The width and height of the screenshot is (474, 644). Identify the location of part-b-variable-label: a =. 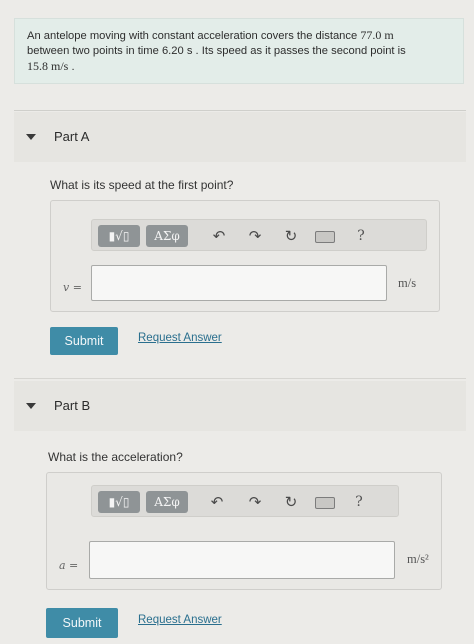
(69, 565).